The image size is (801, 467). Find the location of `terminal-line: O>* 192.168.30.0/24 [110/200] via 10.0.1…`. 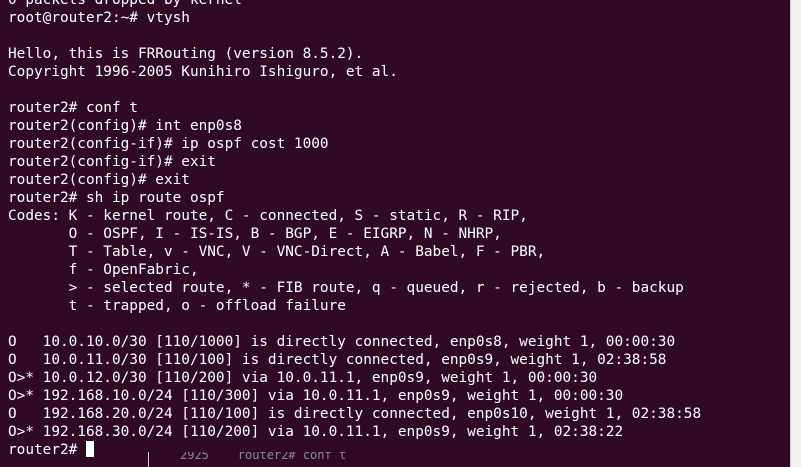

terminal-line: O>* 192.168.30.0/24 [110/200] via 10.0.1… is located at coordinates (316, 432).